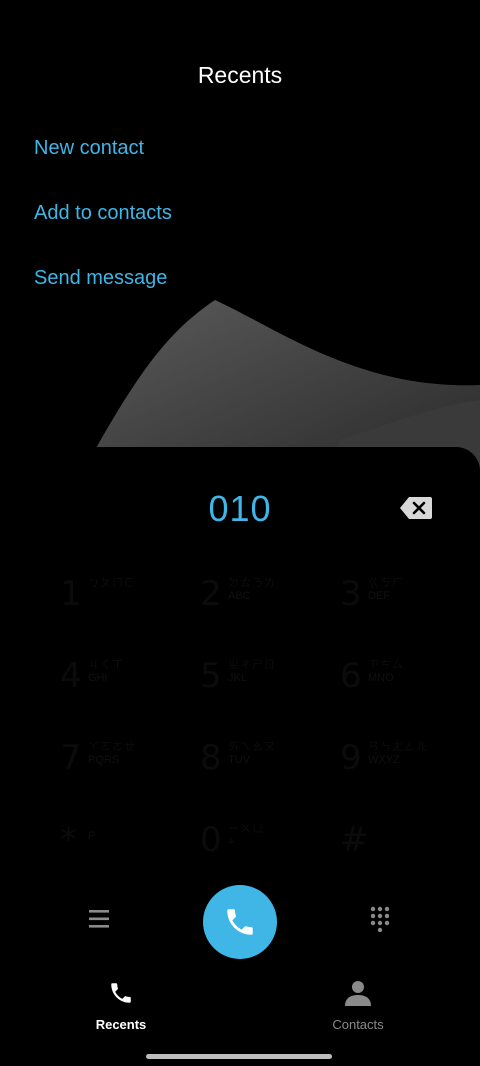 This screenshot has height=1066, width=480. Describe the element at coordinates (252, 747) in the screenshot. I see `key-zhuyin: ㄞㄟㄠㄡ` at that location.